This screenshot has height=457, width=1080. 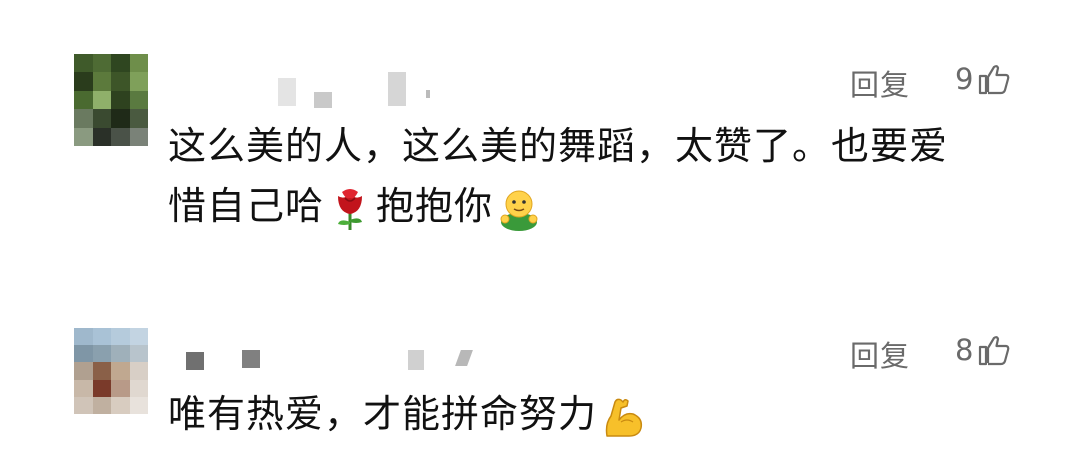 I want to click on comment-text-fragment: 抱抱你, so click(x=435, y=206).